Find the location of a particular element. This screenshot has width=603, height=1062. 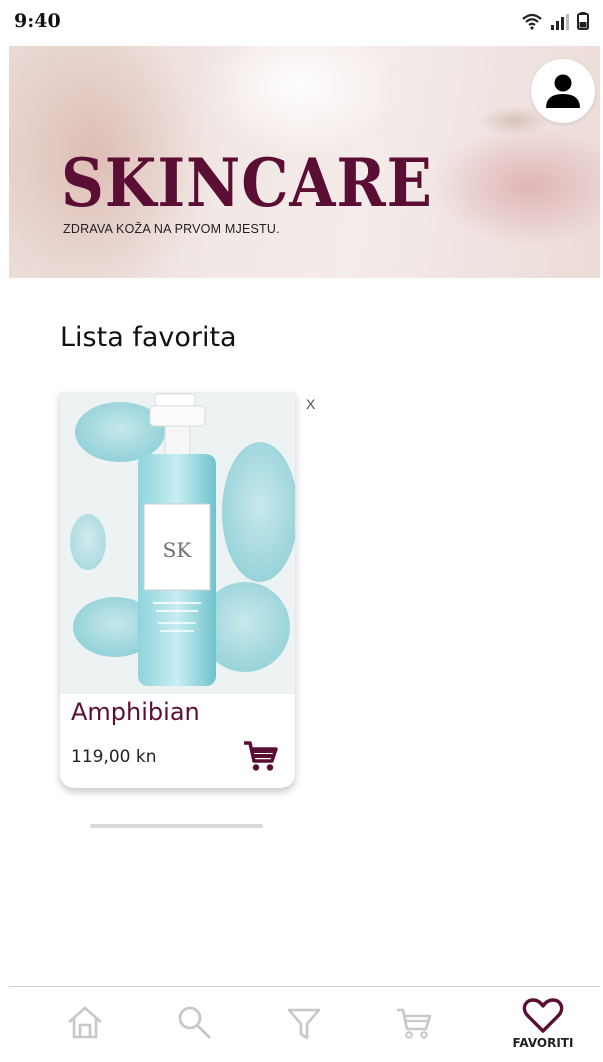

product-image: SK is located at coordinates (177, 543).